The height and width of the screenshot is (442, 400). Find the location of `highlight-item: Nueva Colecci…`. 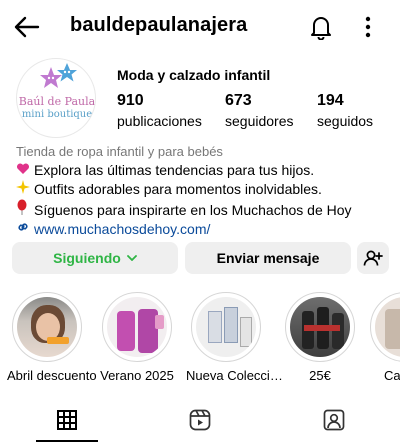

highlight-item: Nueva Colecci… is located at coordinates (234, 337).